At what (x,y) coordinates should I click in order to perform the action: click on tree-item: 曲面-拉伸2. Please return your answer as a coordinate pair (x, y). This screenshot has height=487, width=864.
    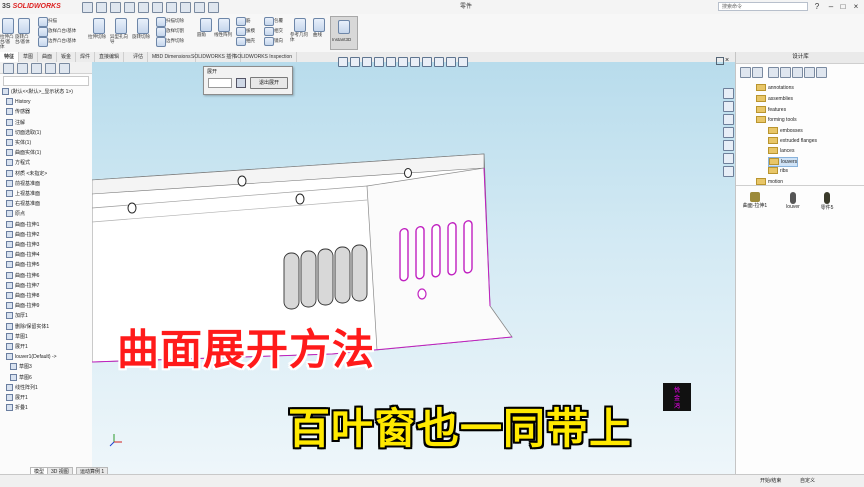
    Looking at the image, I should click on (22, 234).